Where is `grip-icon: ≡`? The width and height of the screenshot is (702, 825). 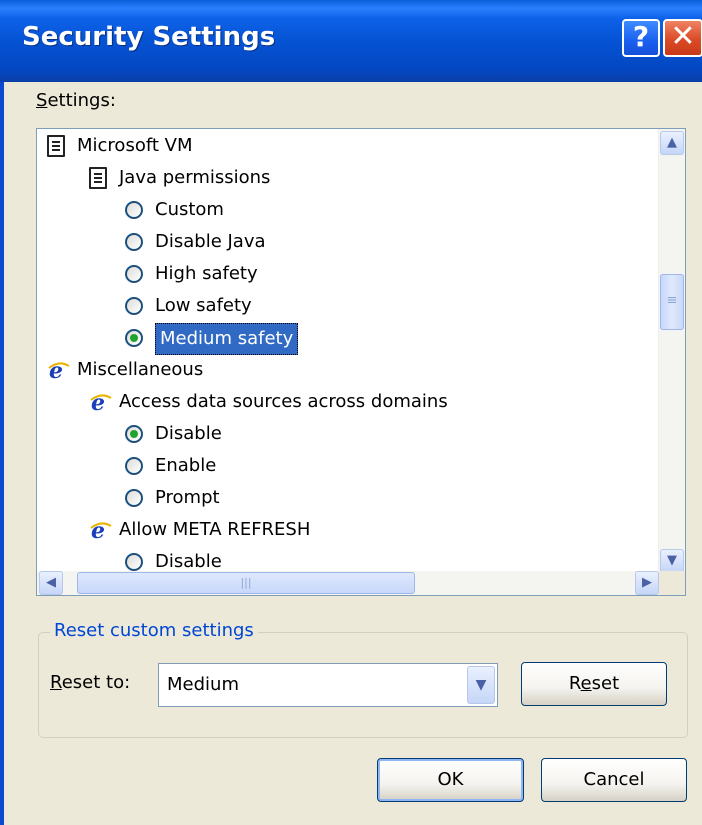
grip-icon: ≡ is located at coordinates (672, 300).